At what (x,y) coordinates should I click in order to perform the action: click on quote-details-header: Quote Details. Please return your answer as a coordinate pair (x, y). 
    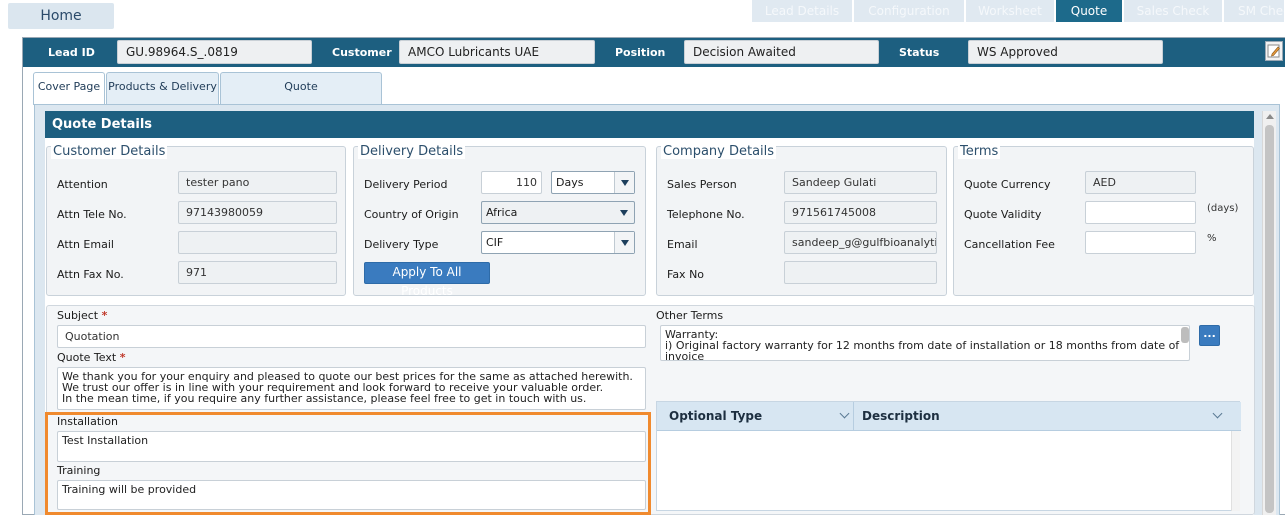
    Looking at the image, I should click on (649, 124).